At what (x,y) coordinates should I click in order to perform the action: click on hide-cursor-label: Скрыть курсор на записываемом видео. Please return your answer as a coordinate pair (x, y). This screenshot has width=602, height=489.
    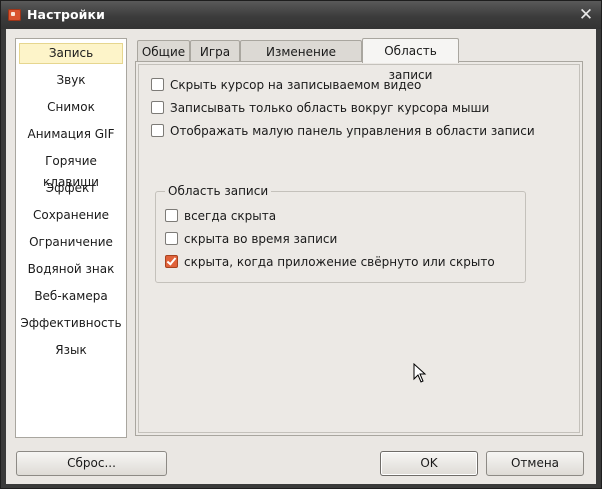
    Looking at the image, I should click on (296, 85).